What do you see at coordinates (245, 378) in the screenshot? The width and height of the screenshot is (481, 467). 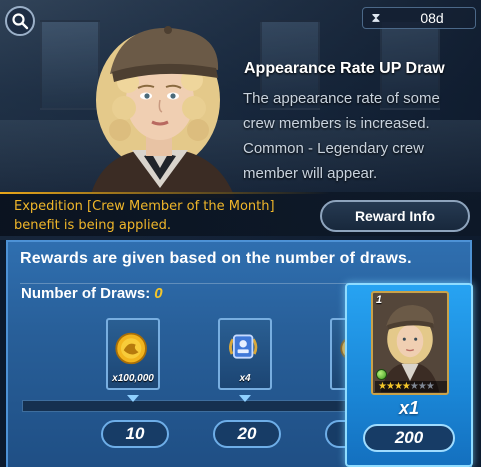 I see `reward-quantity: x4` at bounding box center [245, 378].